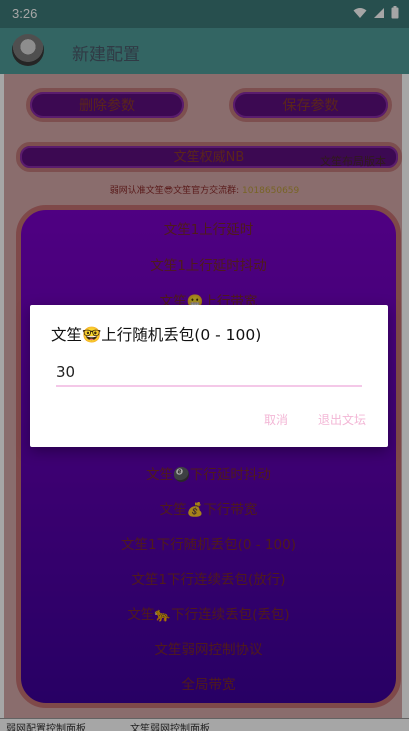 The image size is (409, 731). I want to click on dialog-title: 文笙🤓上行随机丢包(0 - 100), so click(156, 335).